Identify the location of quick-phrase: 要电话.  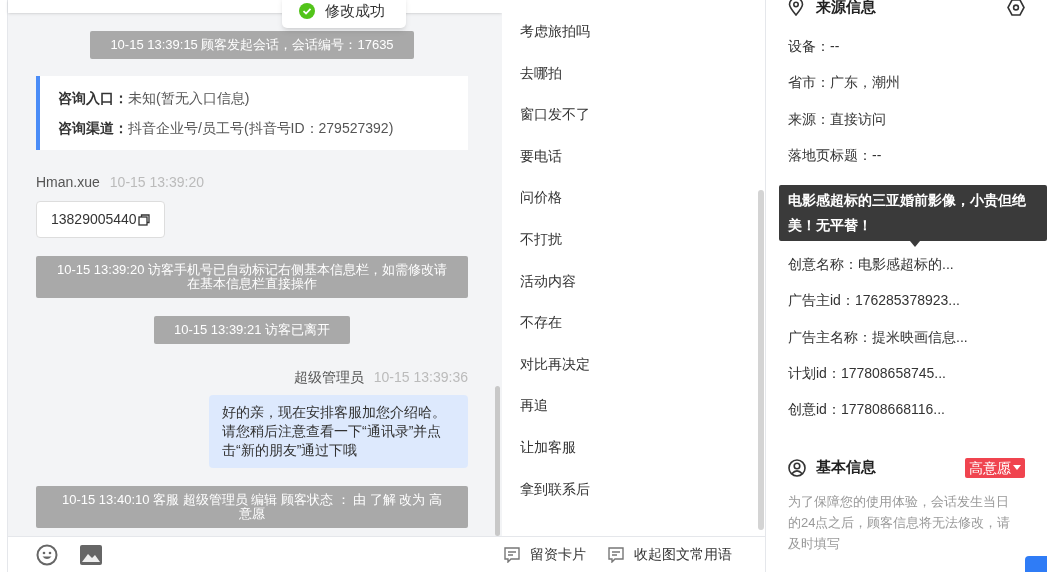
(541, 155).